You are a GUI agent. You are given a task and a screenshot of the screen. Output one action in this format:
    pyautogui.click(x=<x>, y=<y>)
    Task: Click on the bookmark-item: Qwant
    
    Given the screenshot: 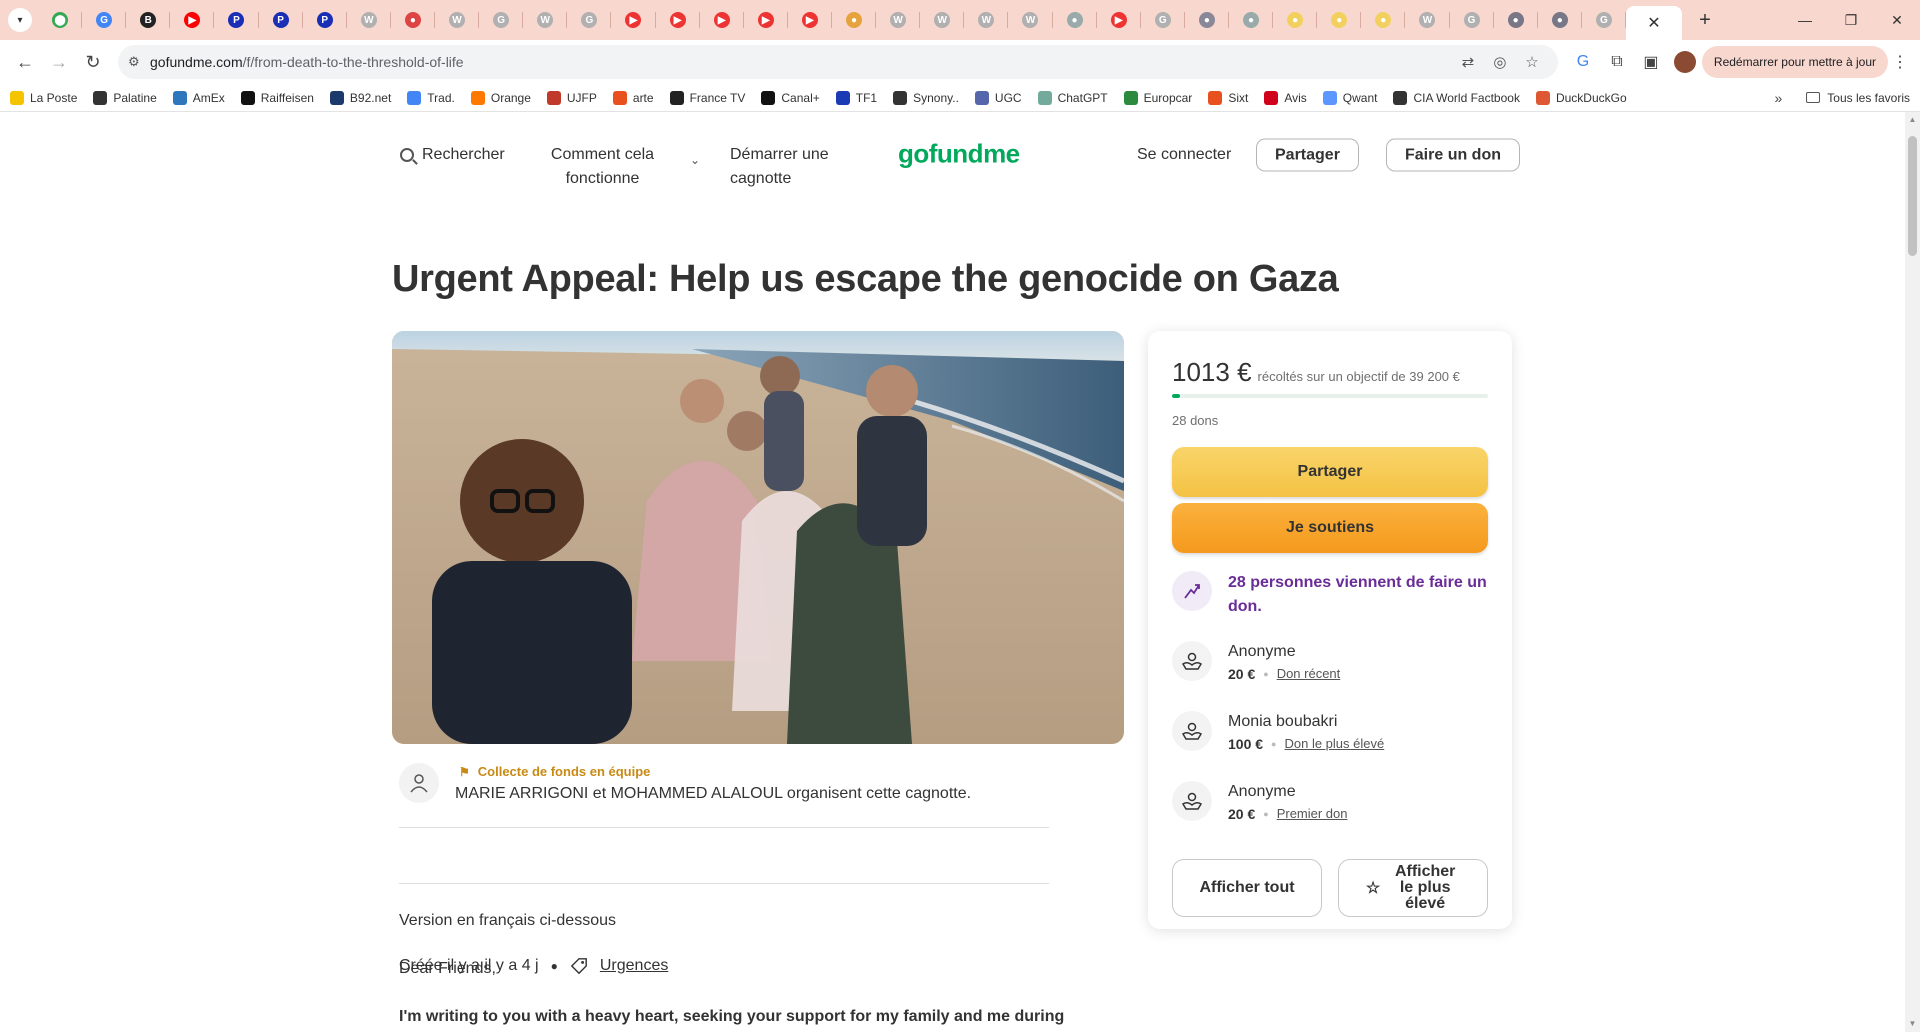 What is the action you would take?
    pyautogui.click(x=1349, y=97)
    